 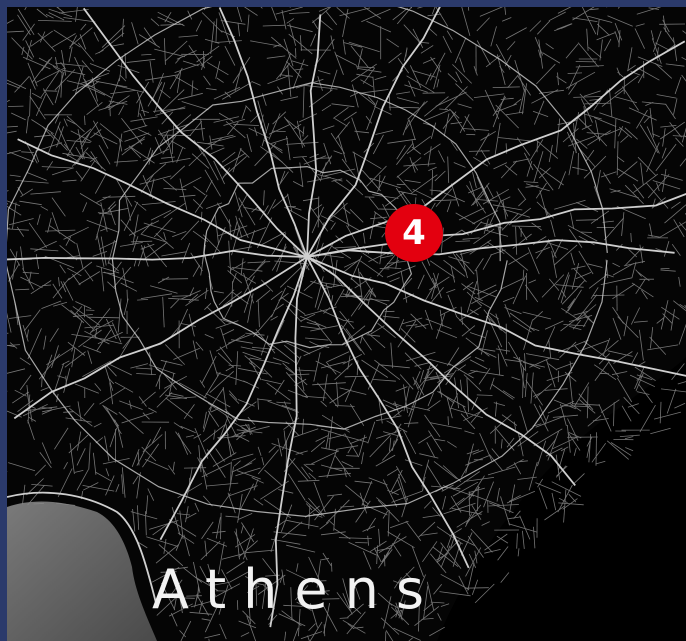 I want to click on major-avenue, so click(x=195, y=132).